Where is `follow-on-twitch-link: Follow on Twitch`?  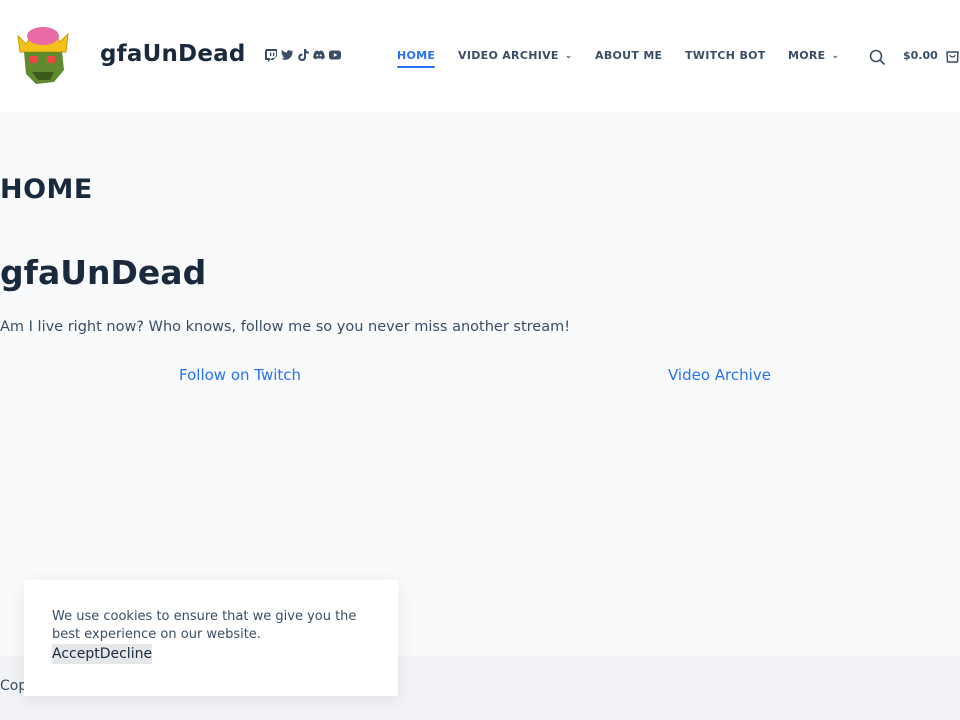 follow-on-twitch-link: Follow on Twitch is located at coordinates (240, 375).